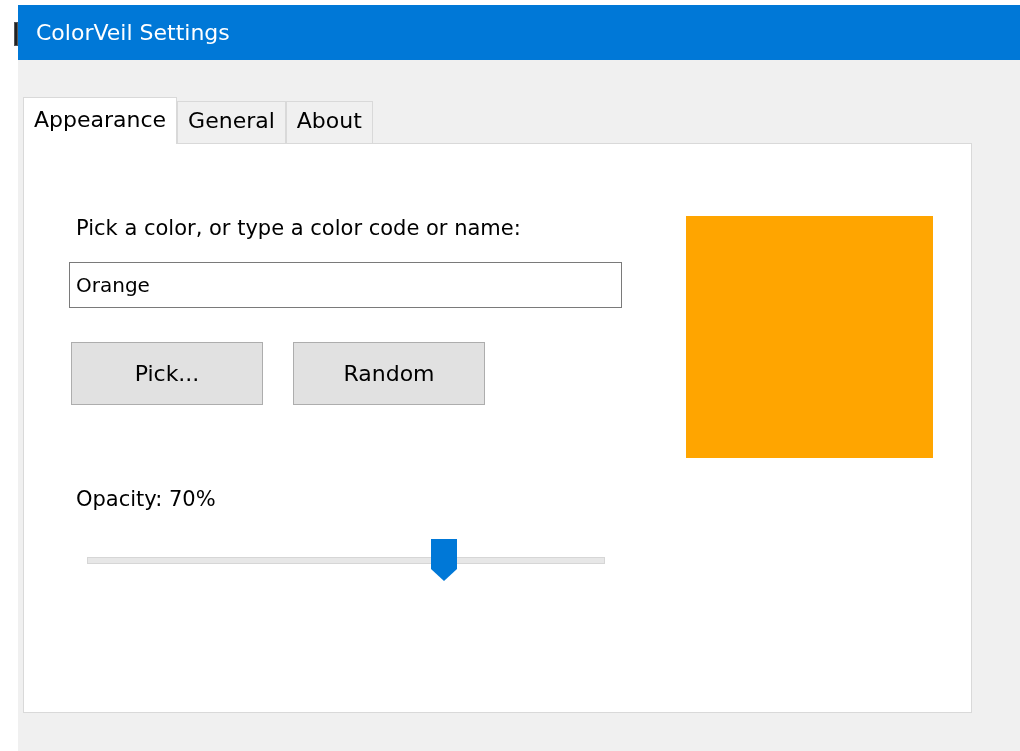 The width and height of the screenshot is (1020, 751). Describe the element at coordinates (16, 34) in the screenshot. I see `app-icon` at that location.